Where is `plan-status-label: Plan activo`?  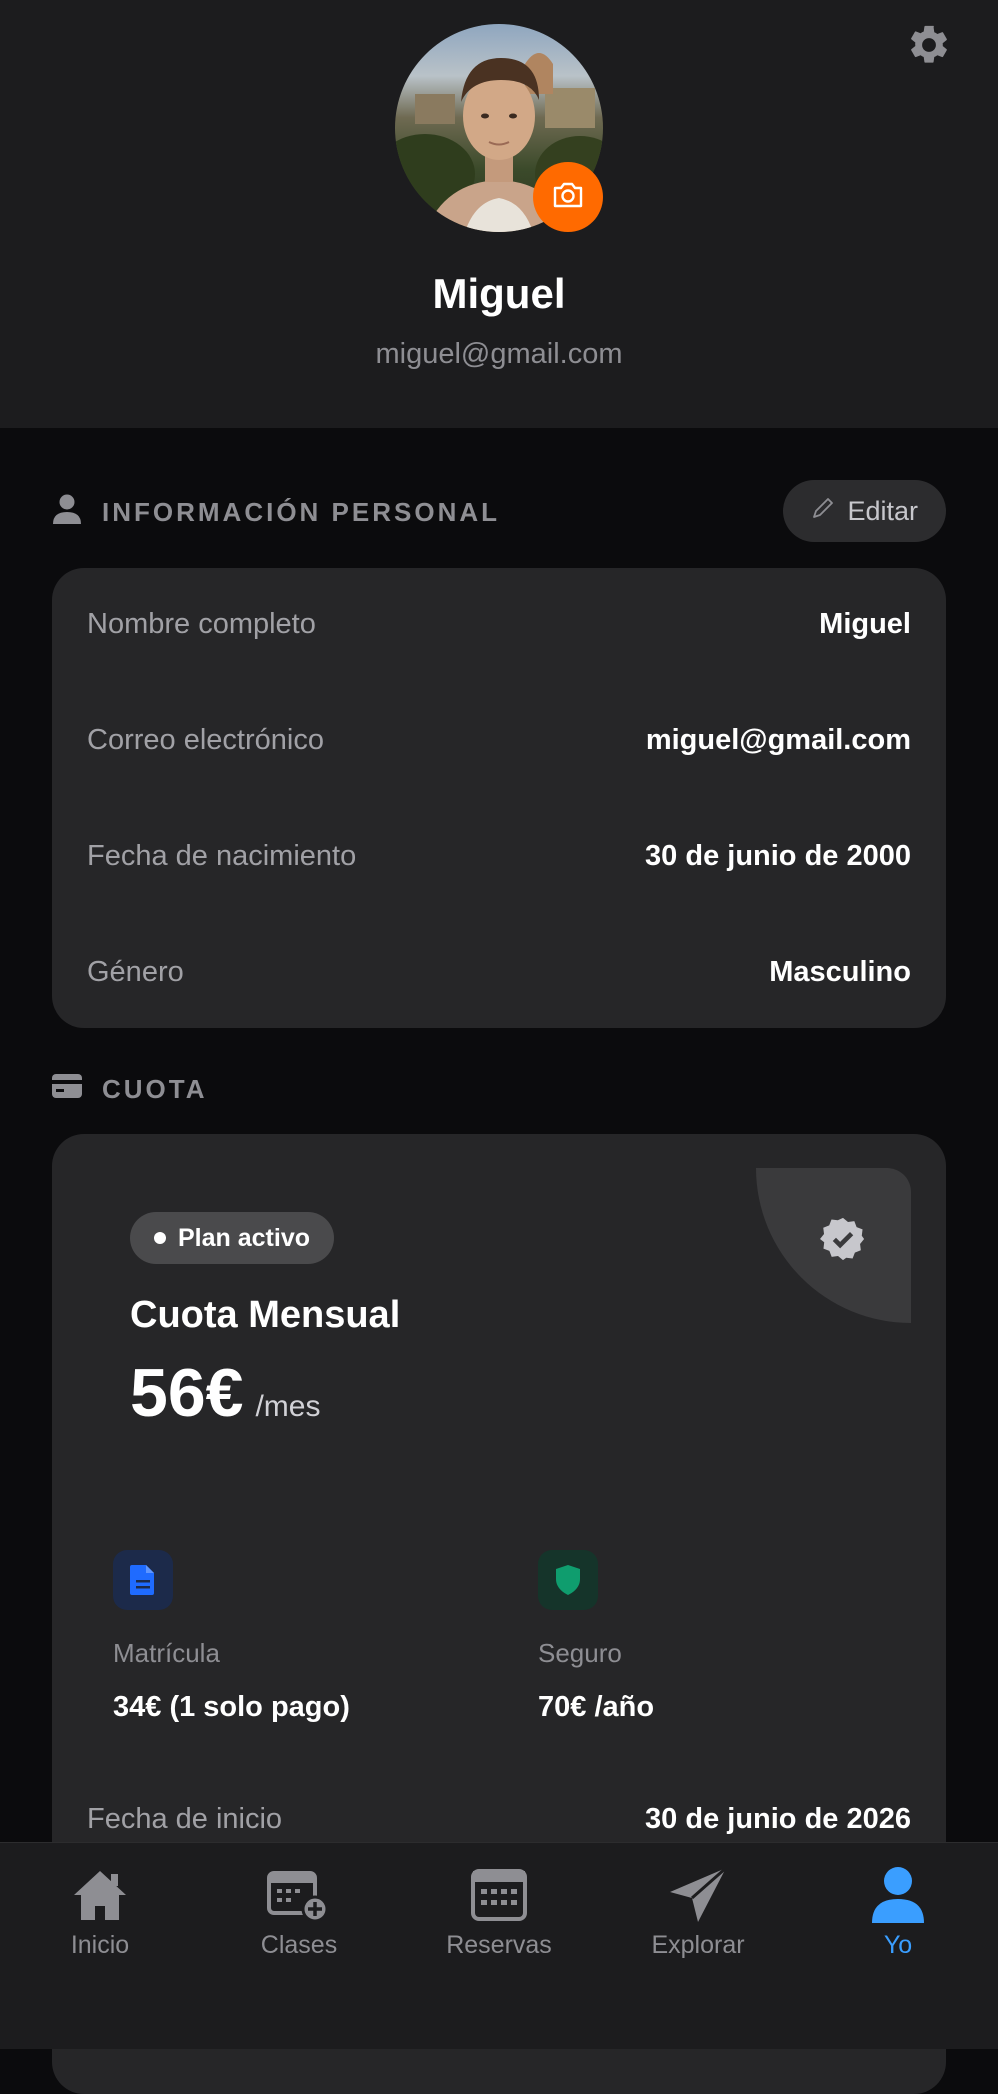 plan-status-label: Plan activo is located at coordinates (244, 1237).